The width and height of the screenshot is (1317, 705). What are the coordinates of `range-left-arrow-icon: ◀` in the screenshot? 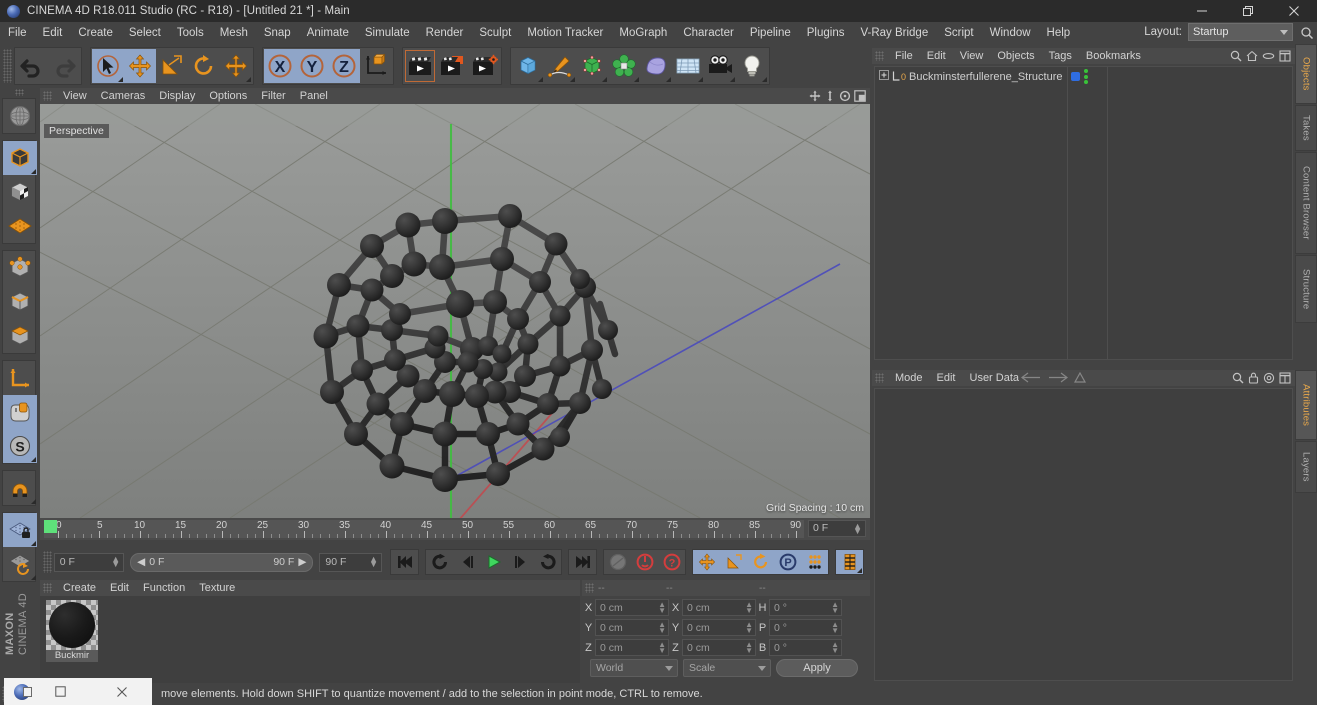 It's located at (141, 562).